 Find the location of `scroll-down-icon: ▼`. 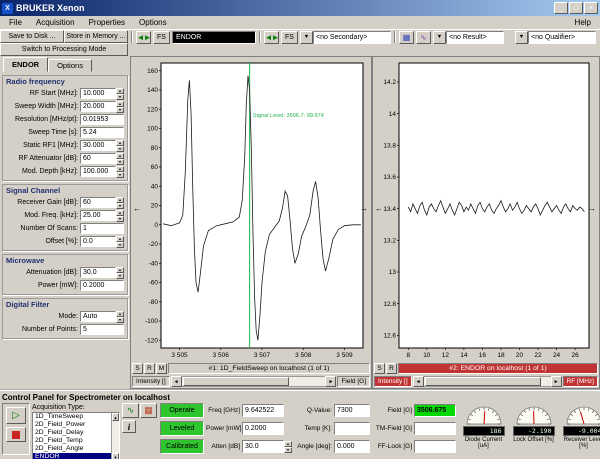

scroll-down-icon: ▼ is located at coordinates (115, 456).